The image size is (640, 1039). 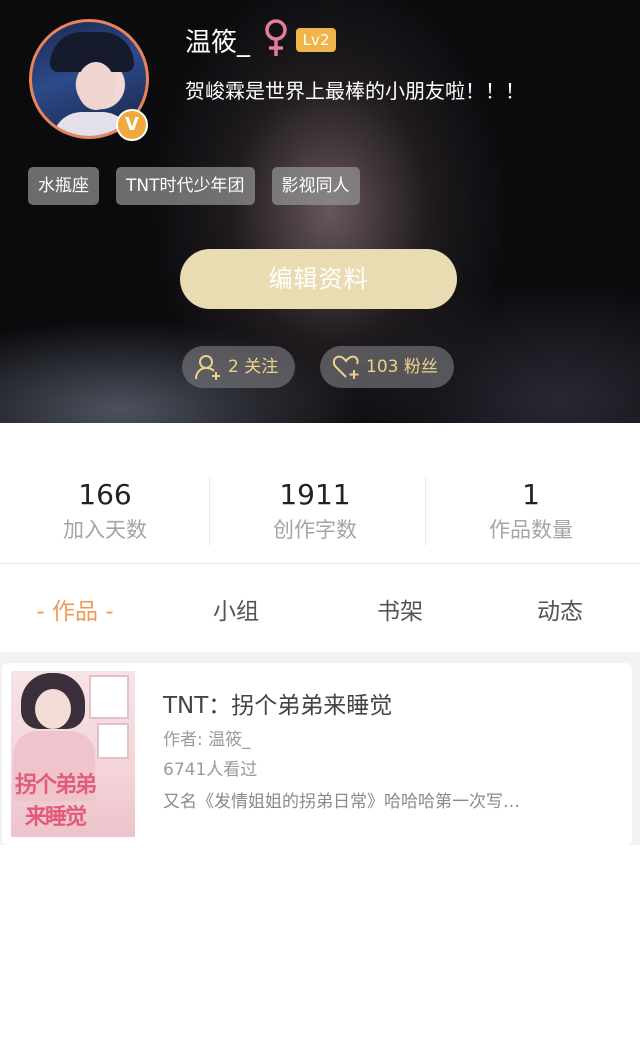 What do you see at coordinates (316, 40) in the screenshot?
I see `level-badge: Lv2` at bounding box center [316, 40].